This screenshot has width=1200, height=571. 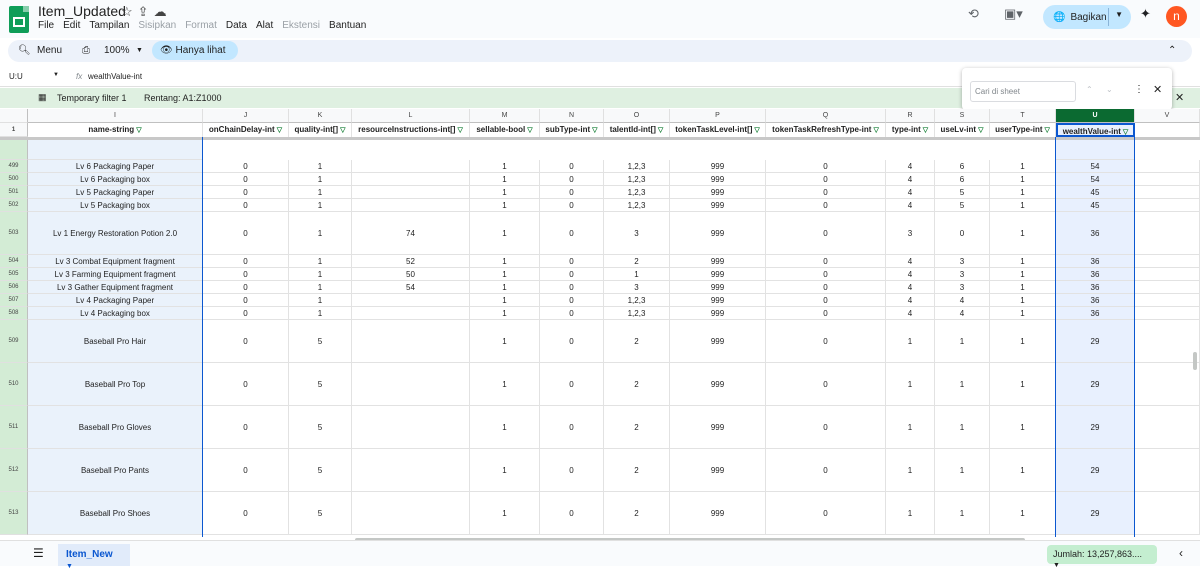 I want to click on header-cell-s: useLv-int ▽, so click(x=962, y=130).